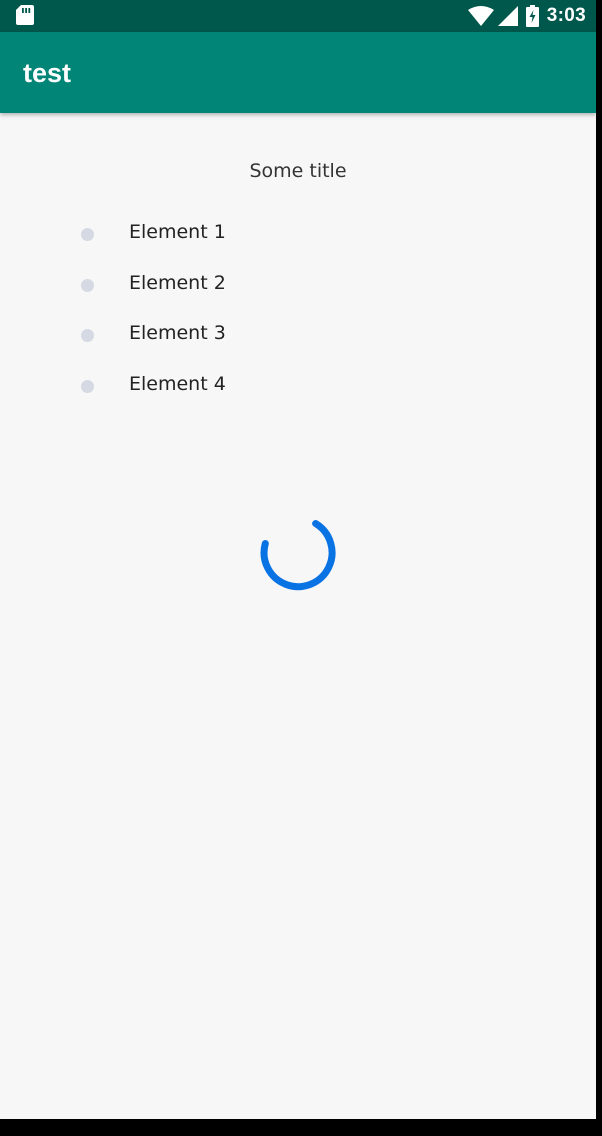 This screenshot has width=602, height=1136. I want to click on app-bar: test, so click(298, 72).